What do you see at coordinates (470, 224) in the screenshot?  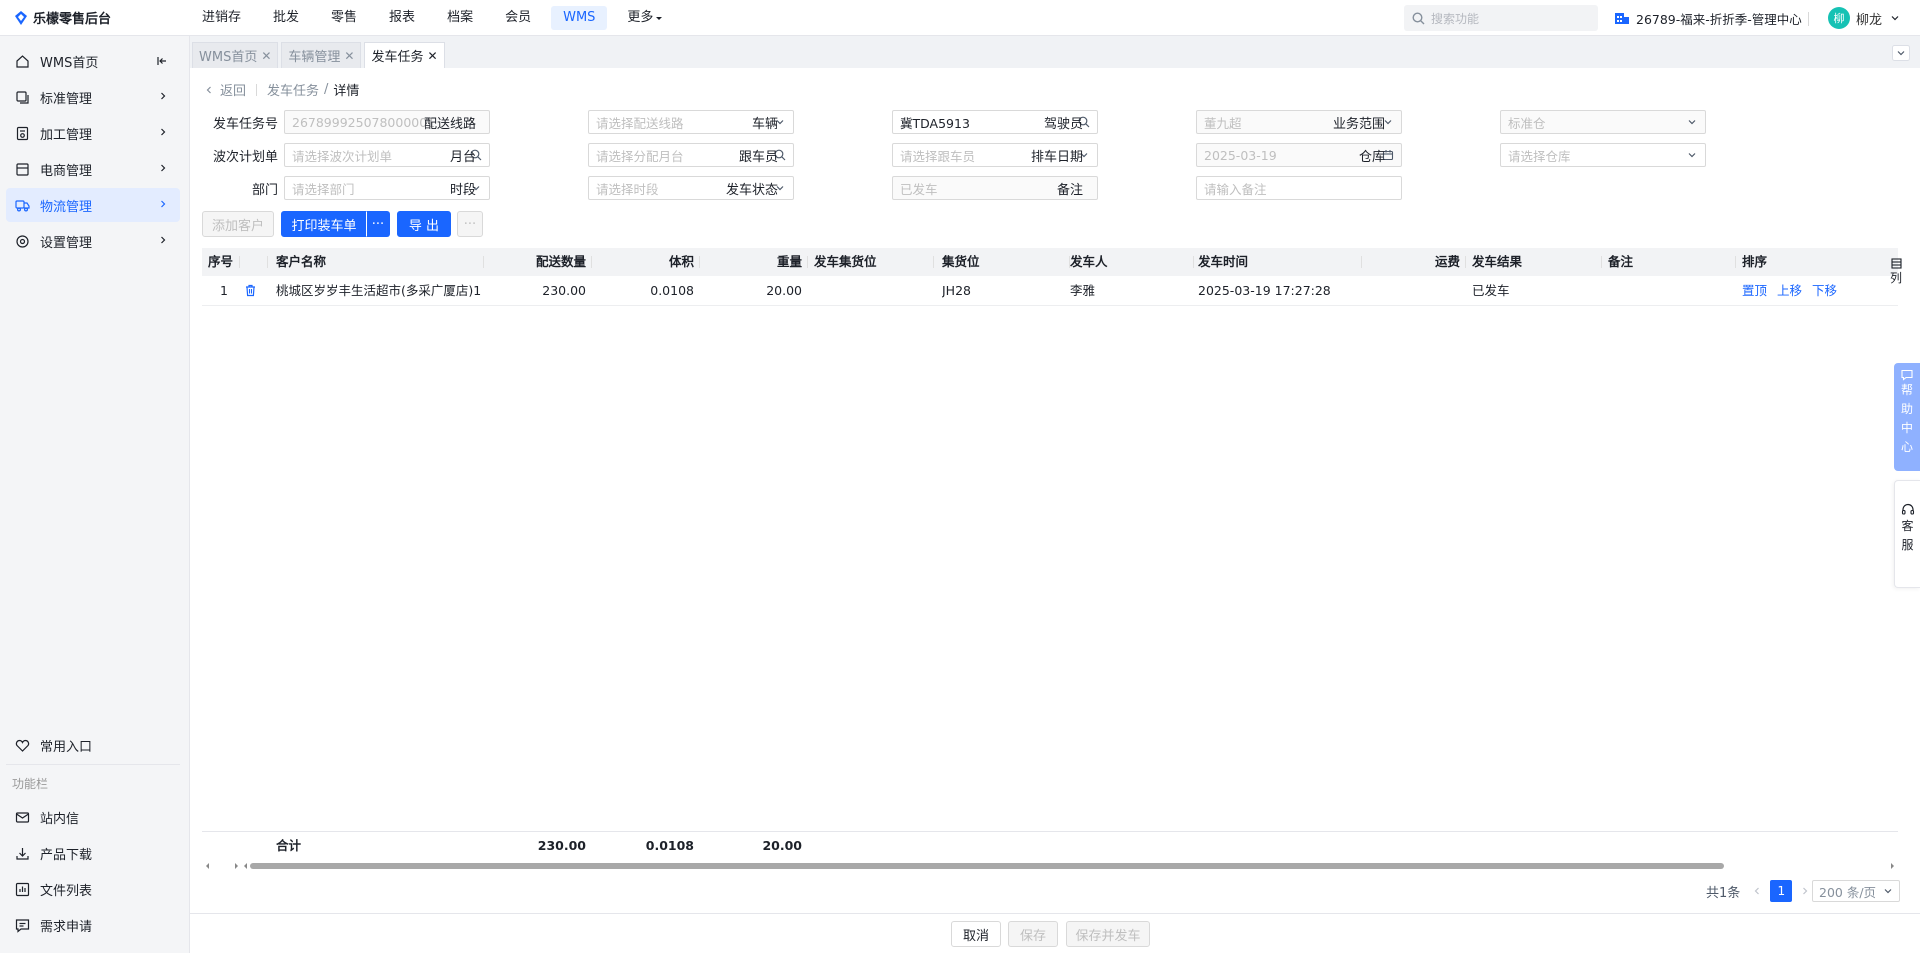 I see `more-actions-button: ···` at bounding box center [470, 224].